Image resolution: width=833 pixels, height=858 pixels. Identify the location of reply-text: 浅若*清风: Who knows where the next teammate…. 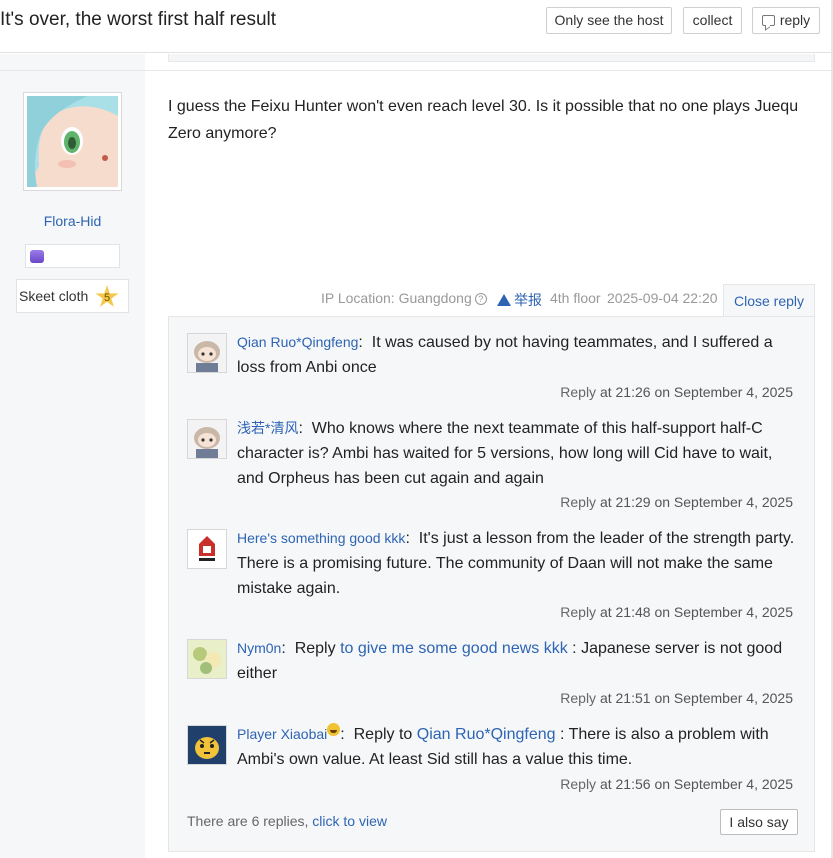
(505, 453).